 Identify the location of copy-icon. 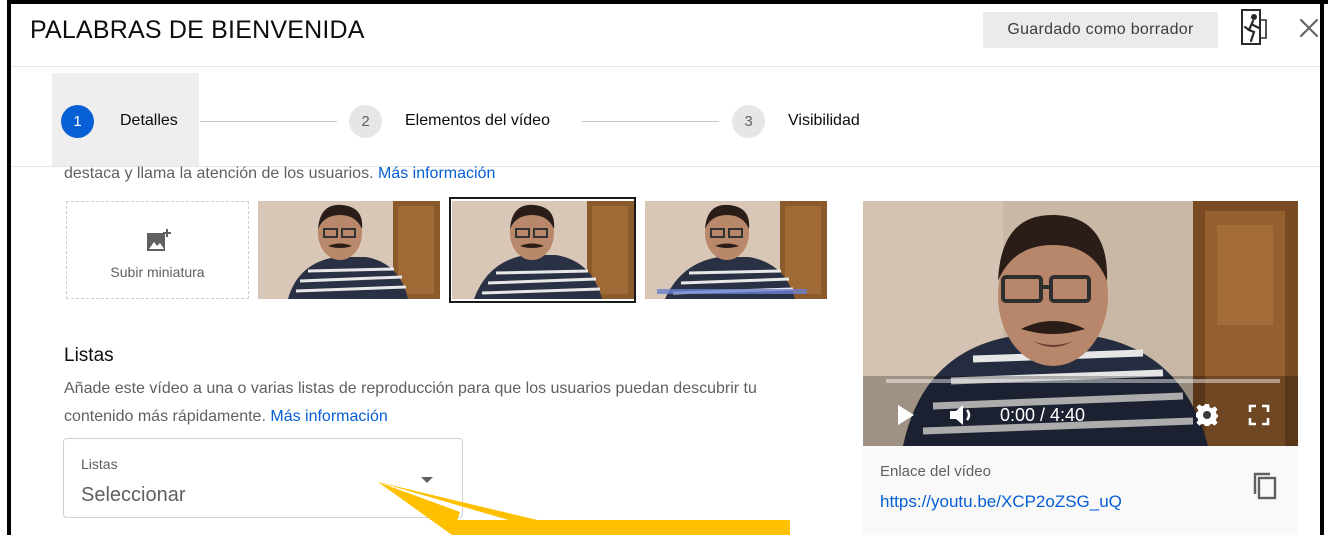
(1265, 486).